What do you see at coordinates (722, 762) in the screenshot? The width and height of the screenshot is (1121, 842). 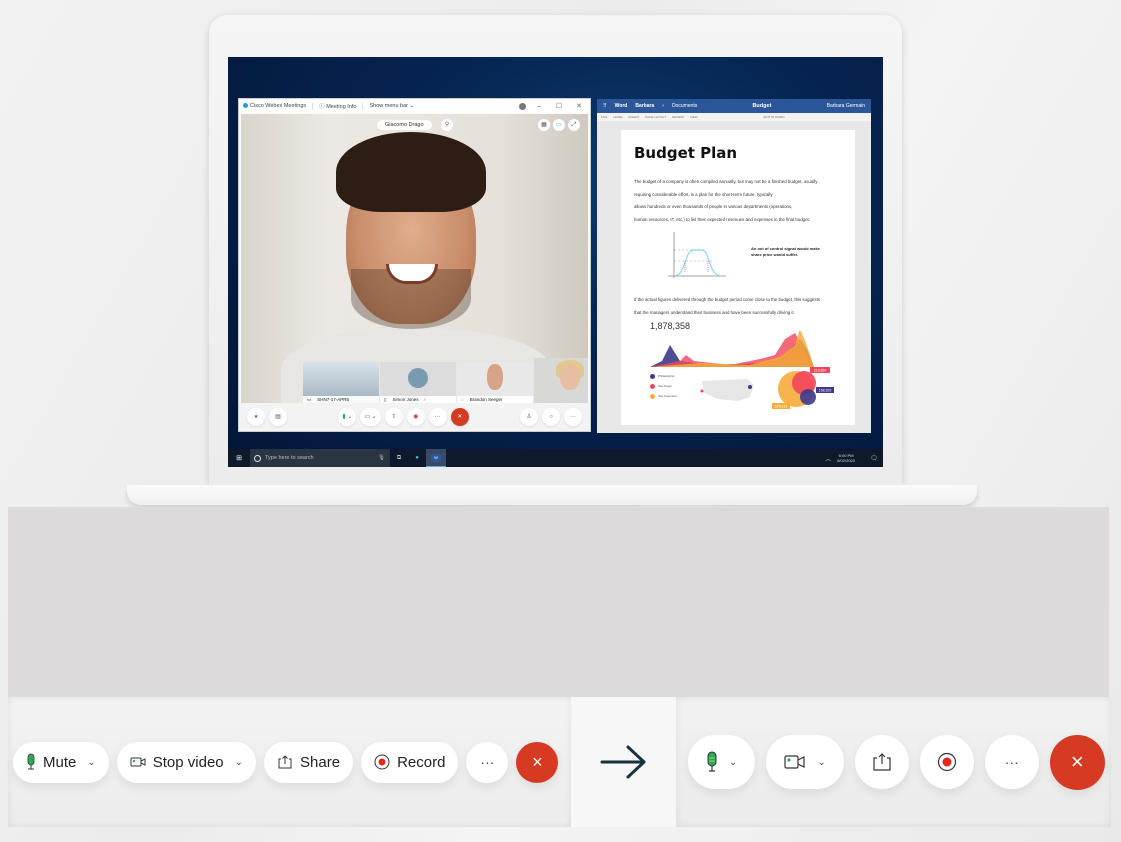 I see `mute-button: ⌄` at bounding box center [722, 762].